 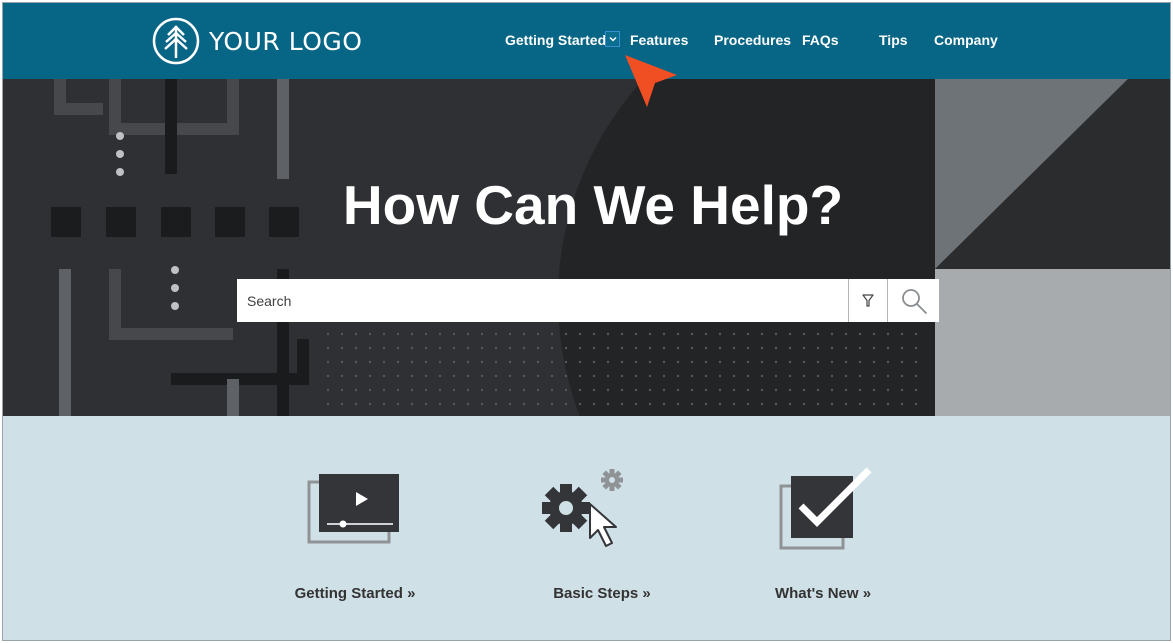 I want to click on tree-icon, so click(x=176, y=41).